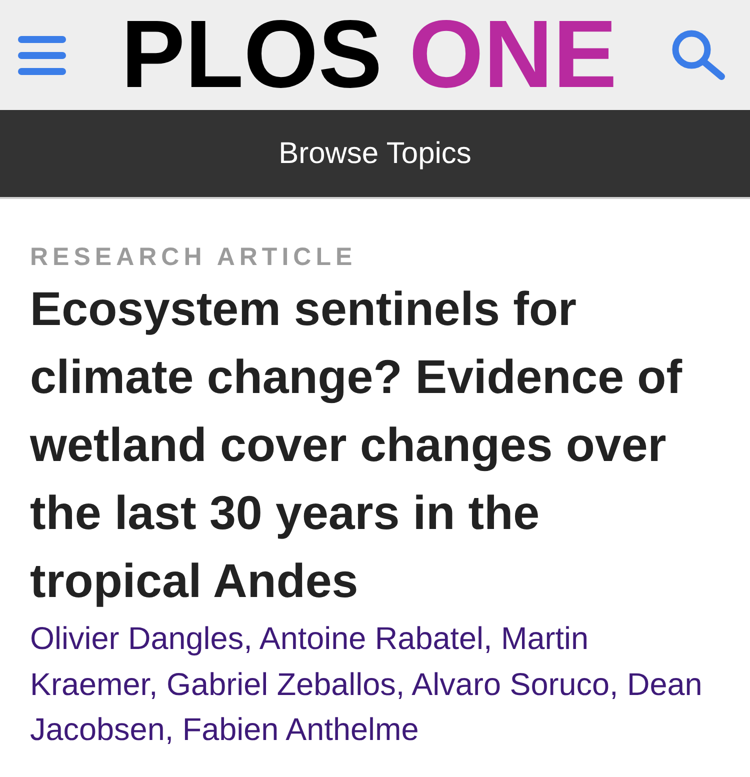 This screenshot has height=777, width=750. Describe the element at coordinates (369, 55) in the screenshot. I see `logo-wordmark: PLOS ONE` at that location.